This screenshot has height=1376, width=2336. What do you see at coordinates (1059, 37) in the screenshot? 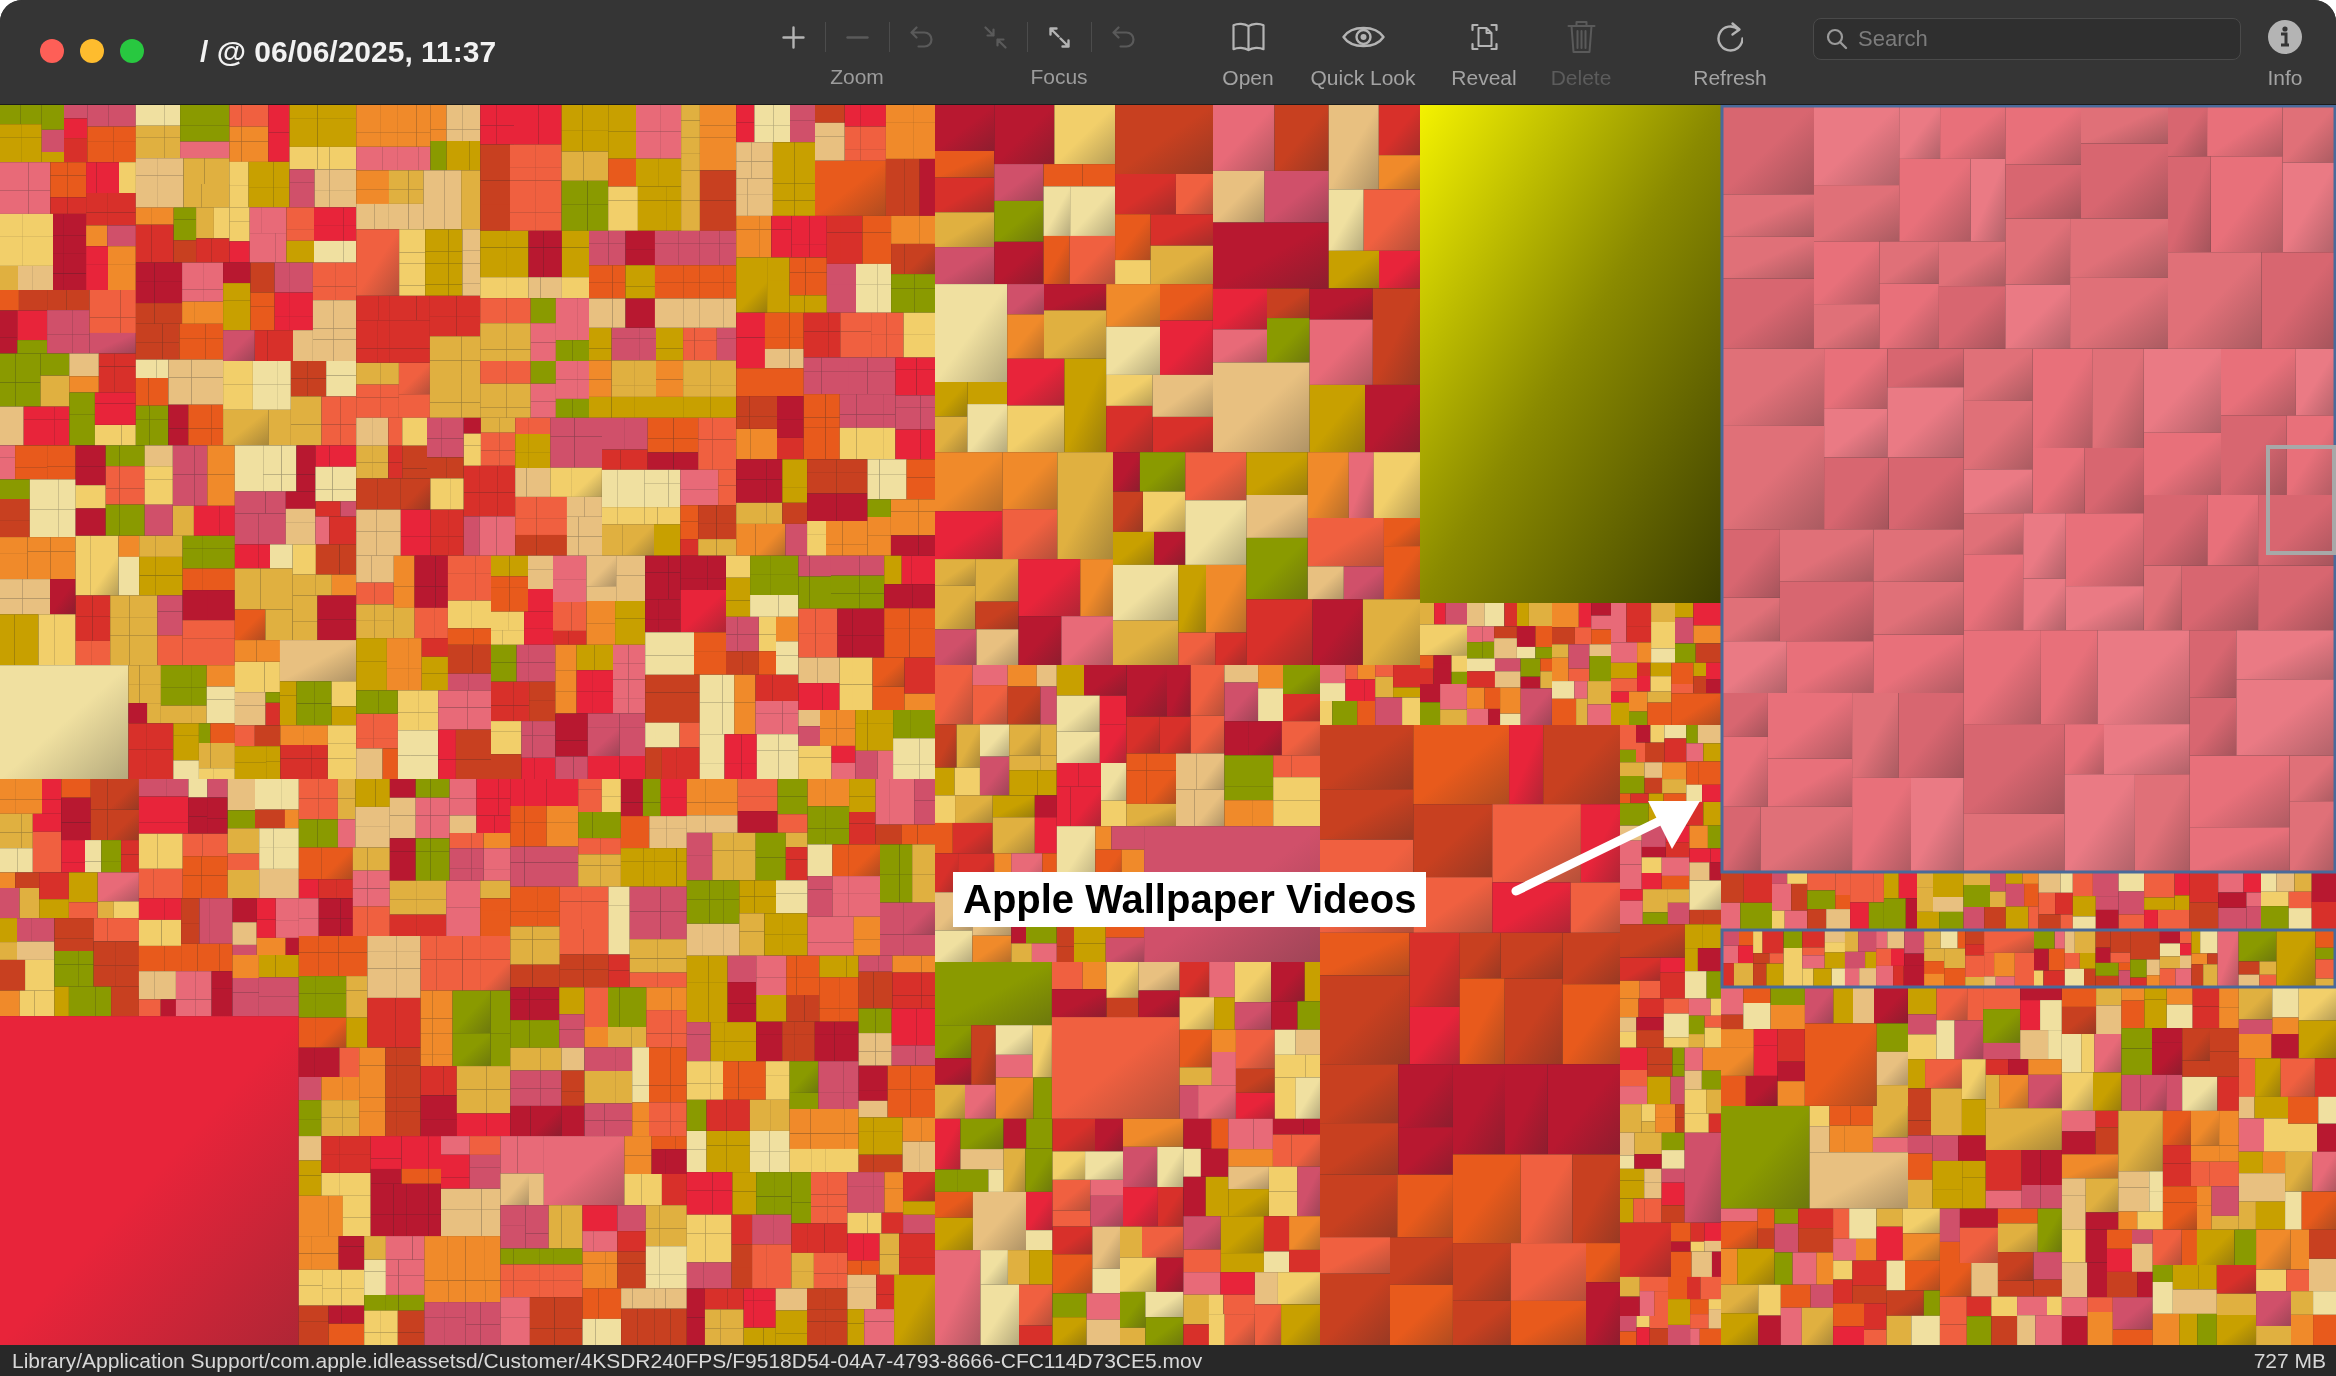
I see `expand-arrows-icon` at bounding box center [1059, 37].